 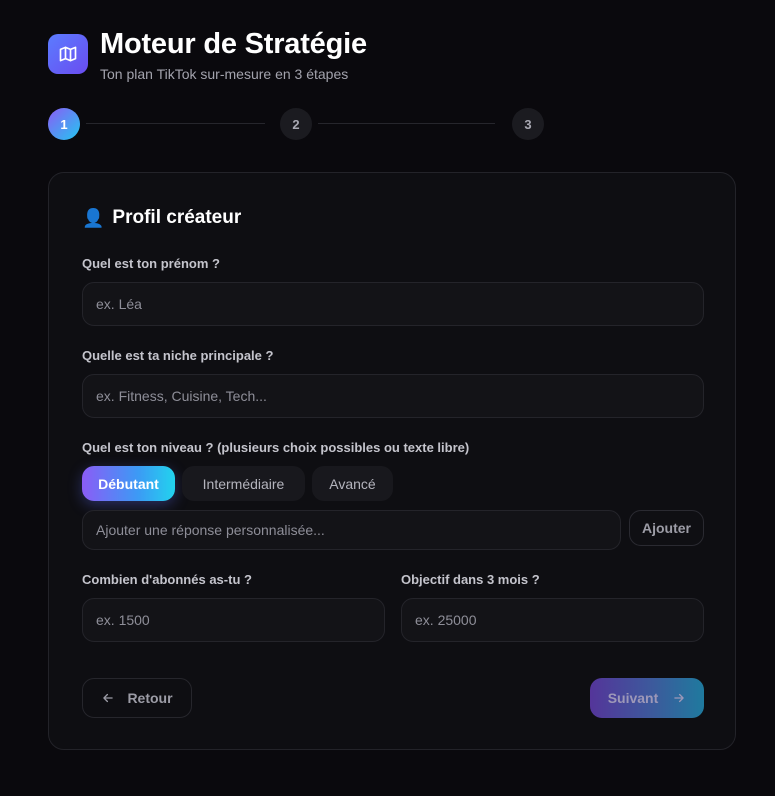 I want to click on back-button-label: Retour, so click(x=150, y=698).